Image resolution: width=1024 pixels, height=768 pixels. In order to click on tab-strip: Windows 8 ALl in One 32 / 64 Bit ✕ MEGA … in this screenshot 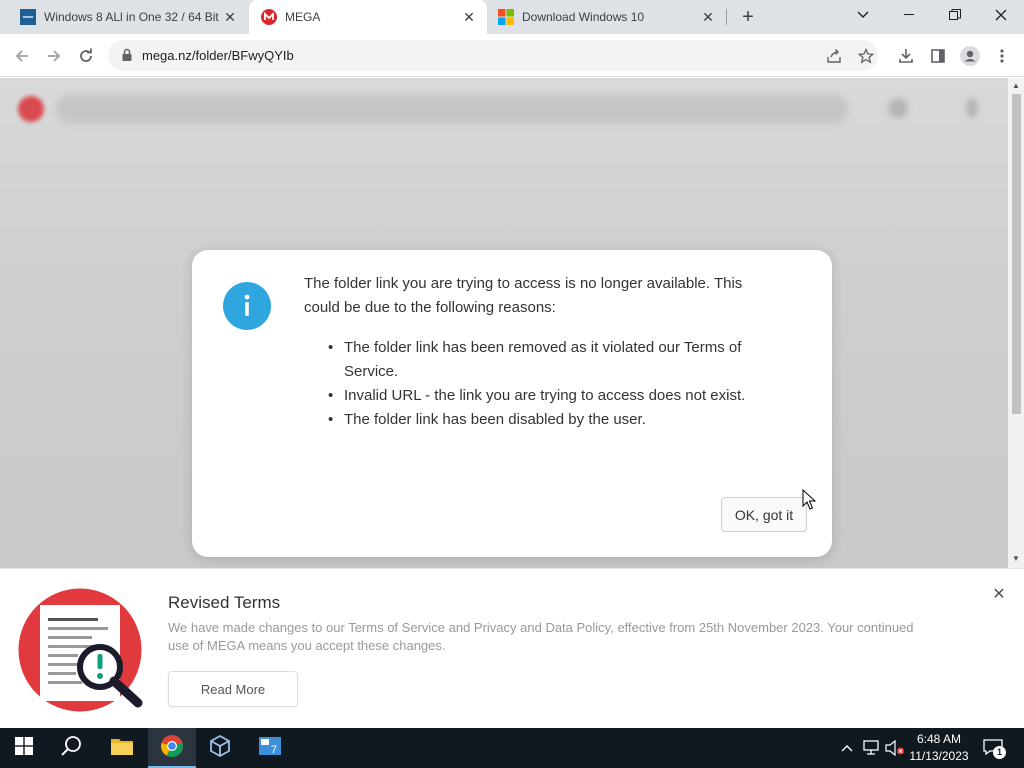, I will do `click(512, 17)`.